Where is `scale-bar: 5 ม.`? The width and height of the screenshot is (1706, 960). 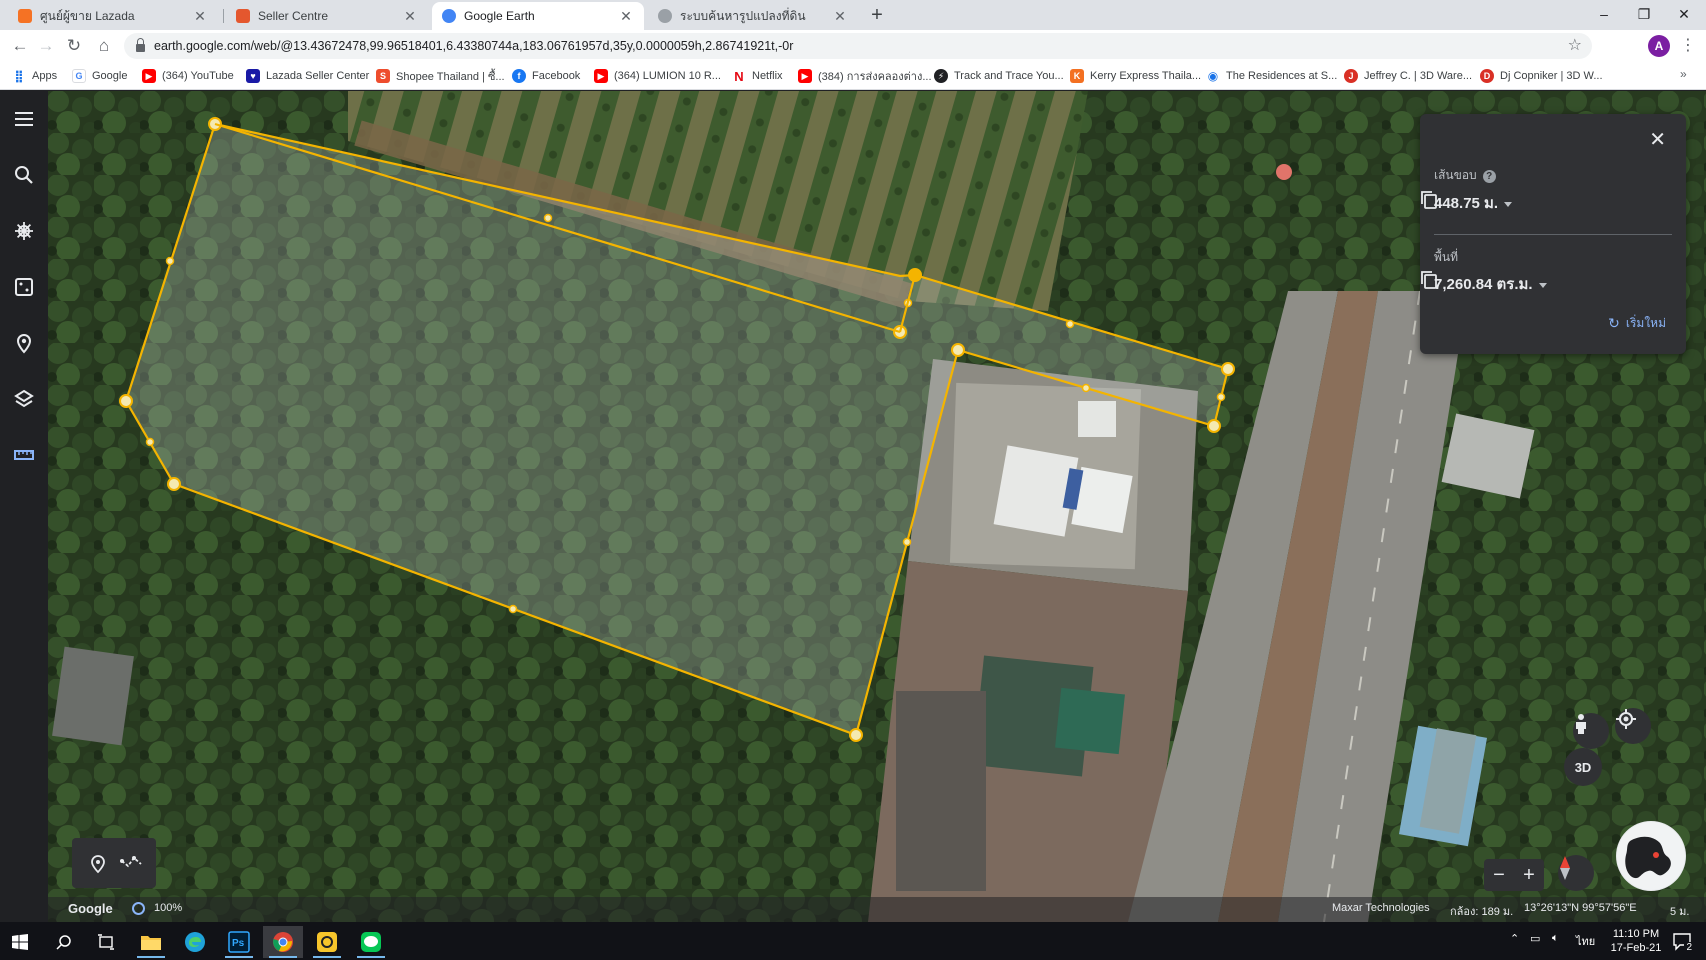
scale-bar: 5 ม. is located at coordinates (1680, 912).